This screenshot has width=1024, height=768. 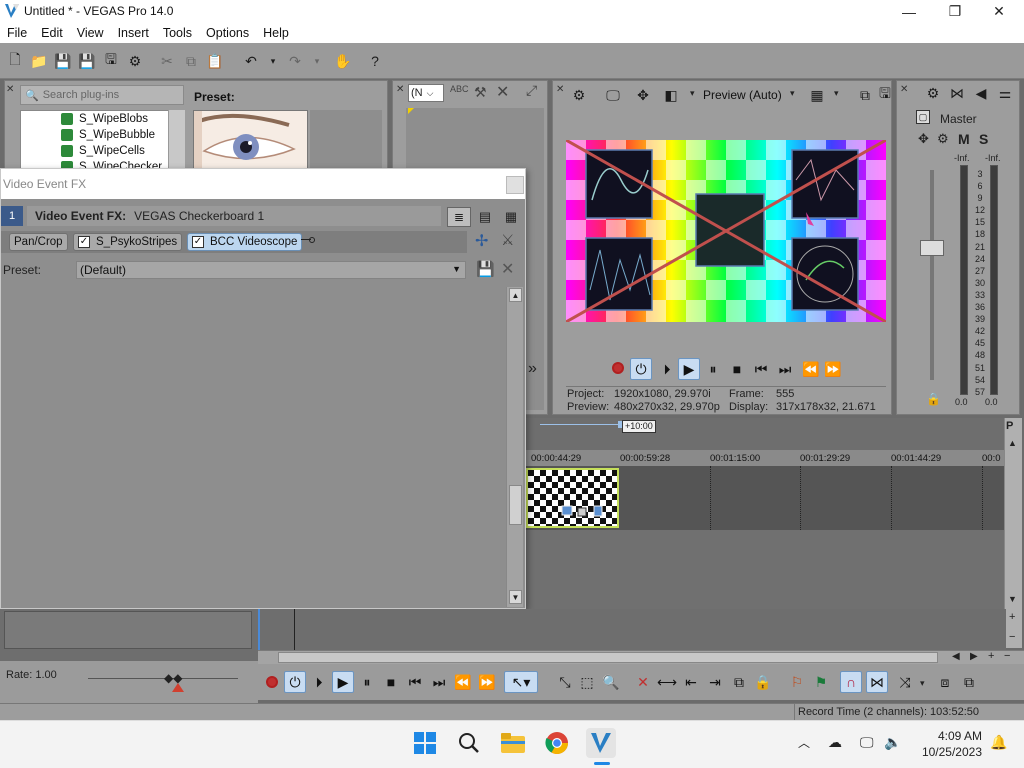 What do you see at coordinates (955, 11) in the screenshot?
I see `maximize-button: ❐` at bounding box center [955, 11].